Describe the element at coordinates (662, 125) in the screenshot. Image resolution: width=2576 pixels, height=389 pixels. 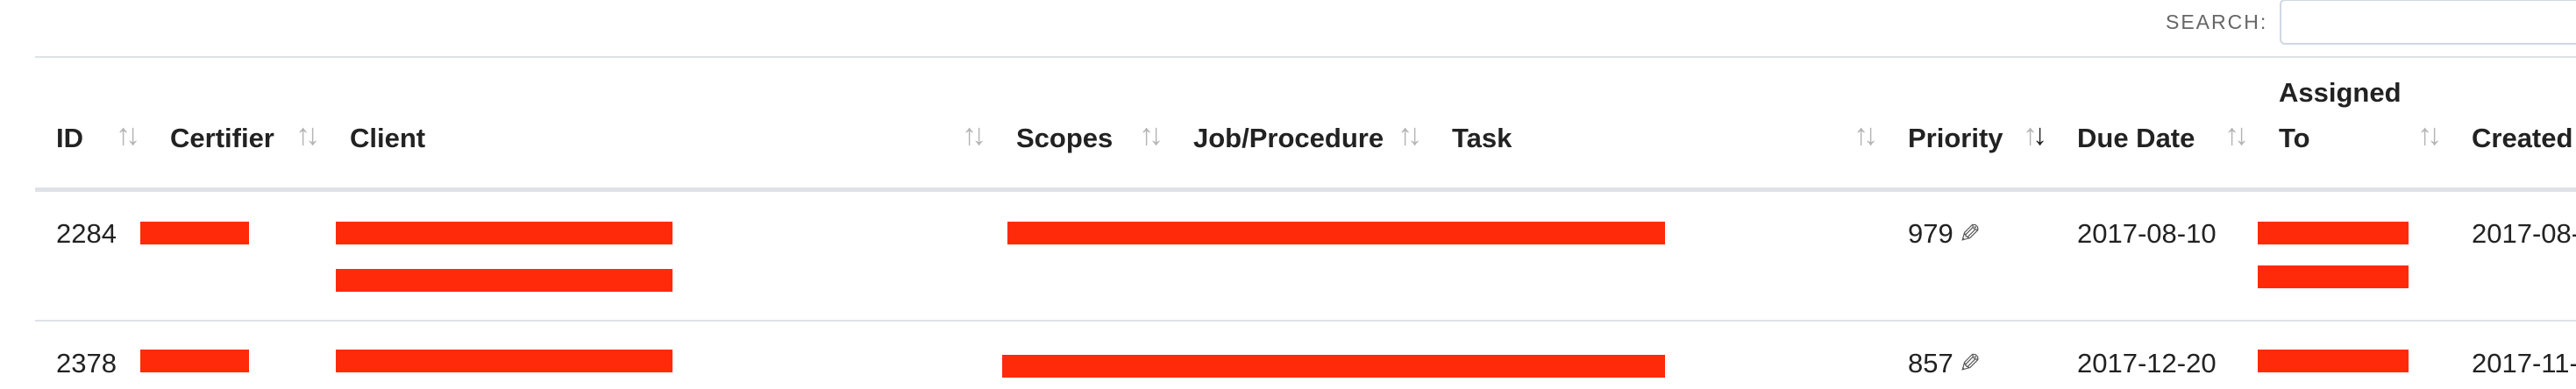
I see `column-header-client: Client ↑↓` at that location.